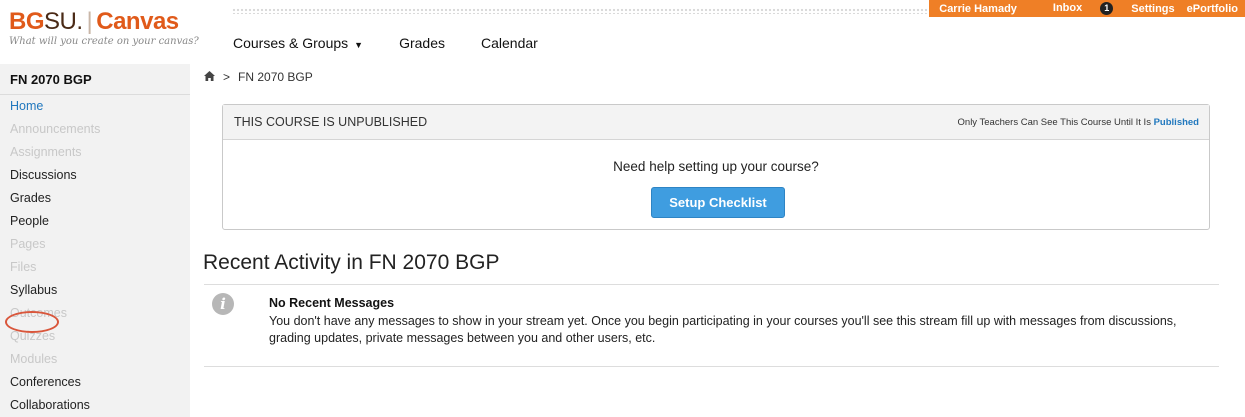 The height and width of the screenshot is (417, 1245). Describe the element at coordinates (509, 43) in the screenshot. I see `nav-calendar: Calendar` at that location.